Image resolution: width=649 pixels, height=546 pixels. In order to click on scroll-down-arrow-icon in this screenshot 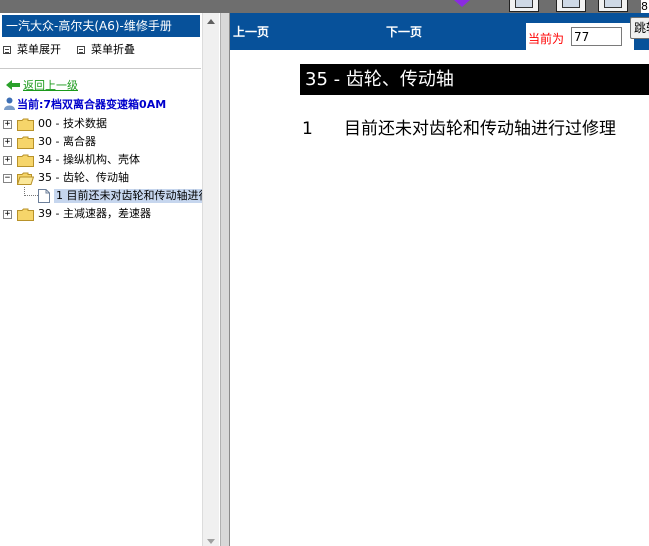, I will do `click(211, 541)`.